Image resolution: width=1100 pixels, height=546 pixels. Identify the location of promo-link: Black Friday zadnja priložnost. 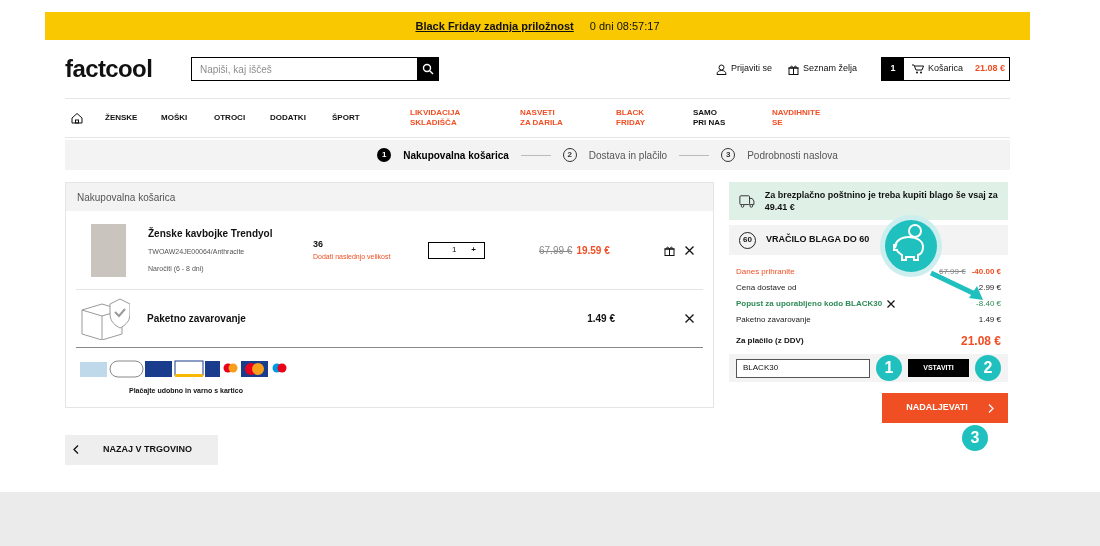
(494, 26).